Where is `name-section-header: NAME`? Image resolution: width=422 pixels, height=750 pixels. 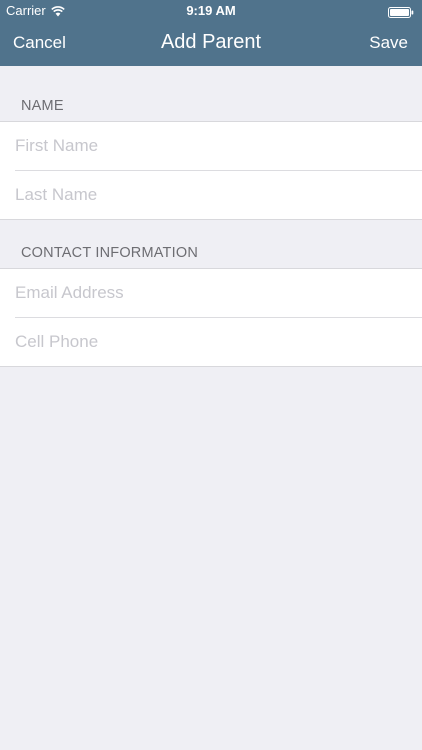
name-section-header: NAME is located at coordinates (42, 106).